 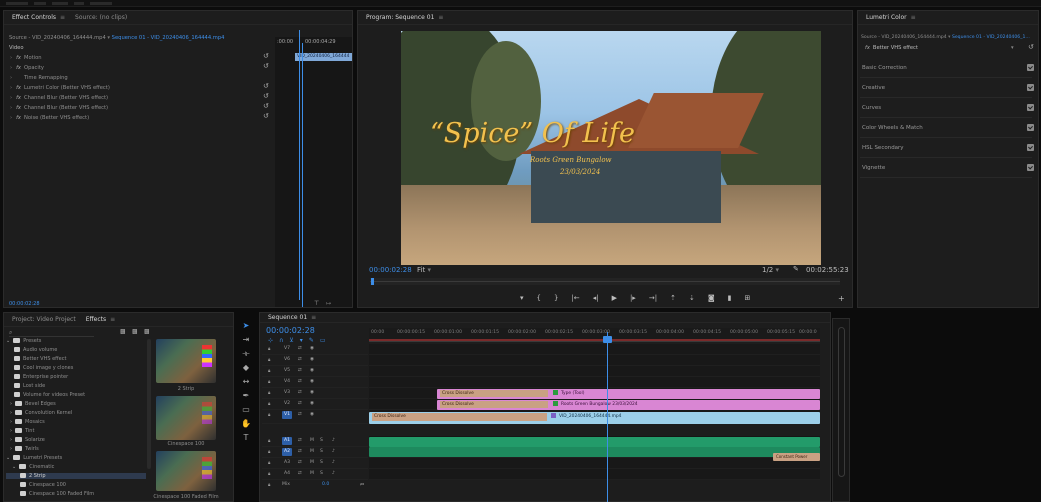 What do you see at coordinates (315, 360) in the screenshot?
I see `track-header-v6: 🔒︎ V6 ⇄ ◉` at bounding box center [315, 360].